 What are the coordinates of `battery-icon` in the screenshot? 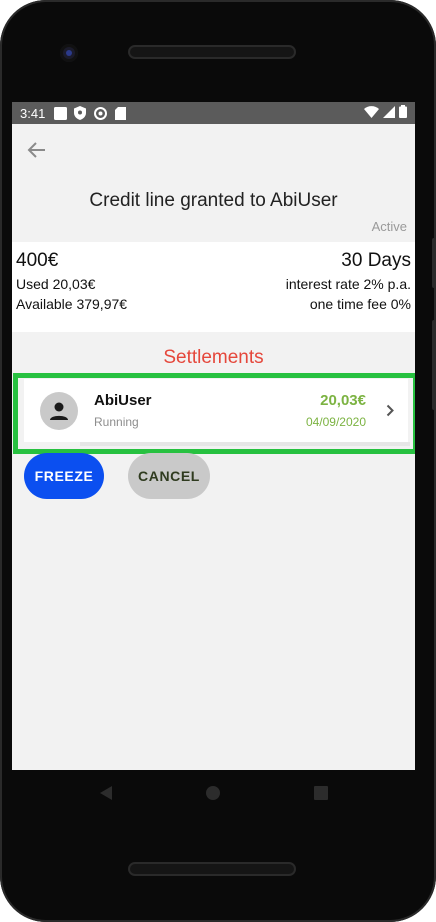 It's located at (403, 113).